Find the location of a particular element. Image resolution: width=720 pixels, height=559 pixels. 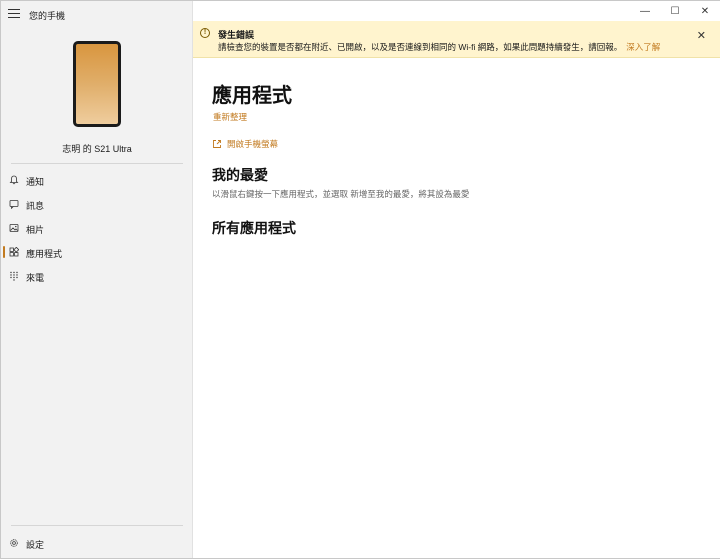

sidebar-item-label: 來電 is located at coordinates (35, 278).